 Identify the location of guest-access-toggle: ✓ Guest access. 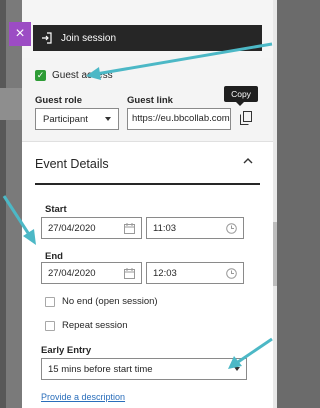
(74, 75).